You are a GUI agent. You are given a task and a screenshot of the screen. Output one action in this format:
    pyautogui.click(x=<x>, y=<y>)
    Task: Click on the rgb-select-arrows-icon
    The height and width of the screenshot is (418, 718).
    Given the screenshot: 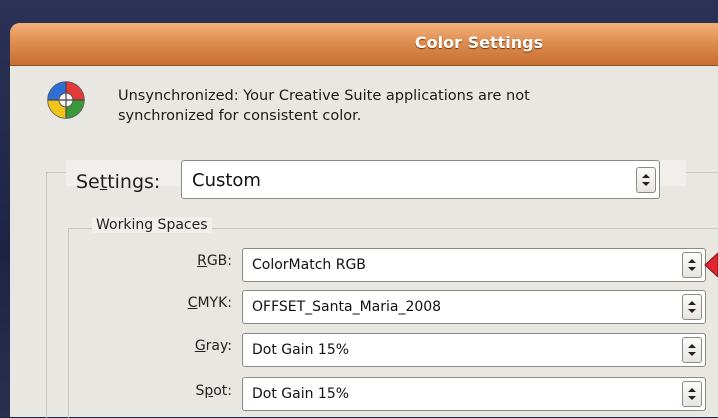 What is the action you would take?
    pyautogui.click(x=692, y=265)
    